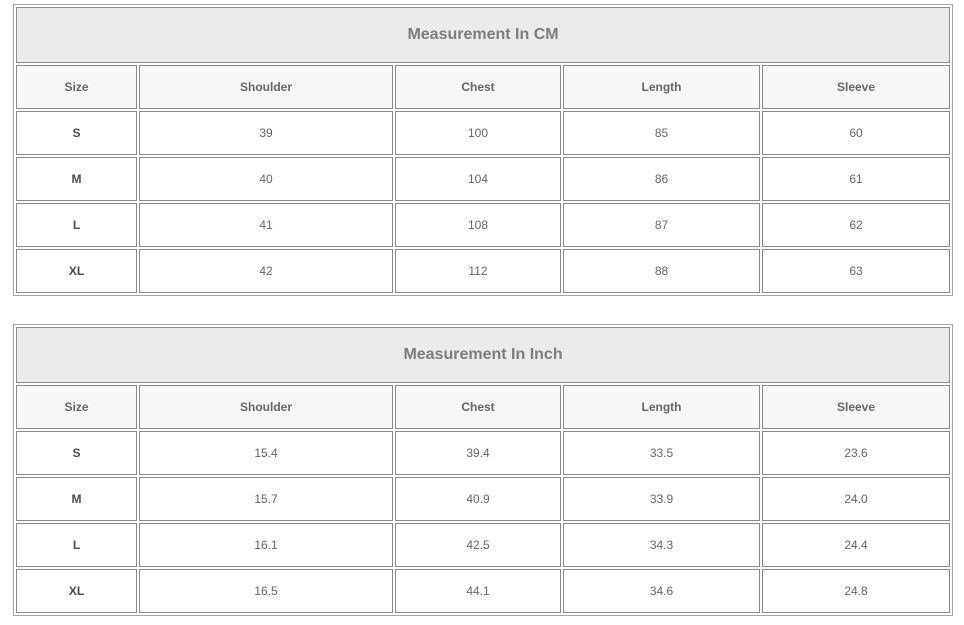 This screenshot has width=964, height=625. I want to click on table-title: Measurement In Inch, so click(483, 355).